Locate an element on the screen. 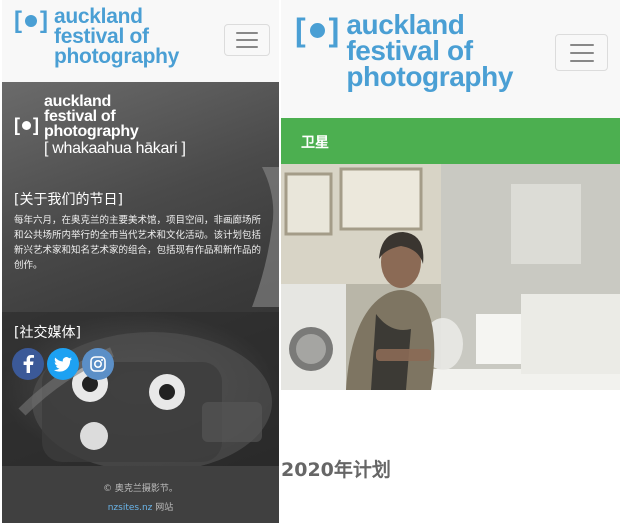 The height and width of the screenshot is (523, 620). copyright-text: © 奥克兰摄影节。 is located at coordinates (140, 489).